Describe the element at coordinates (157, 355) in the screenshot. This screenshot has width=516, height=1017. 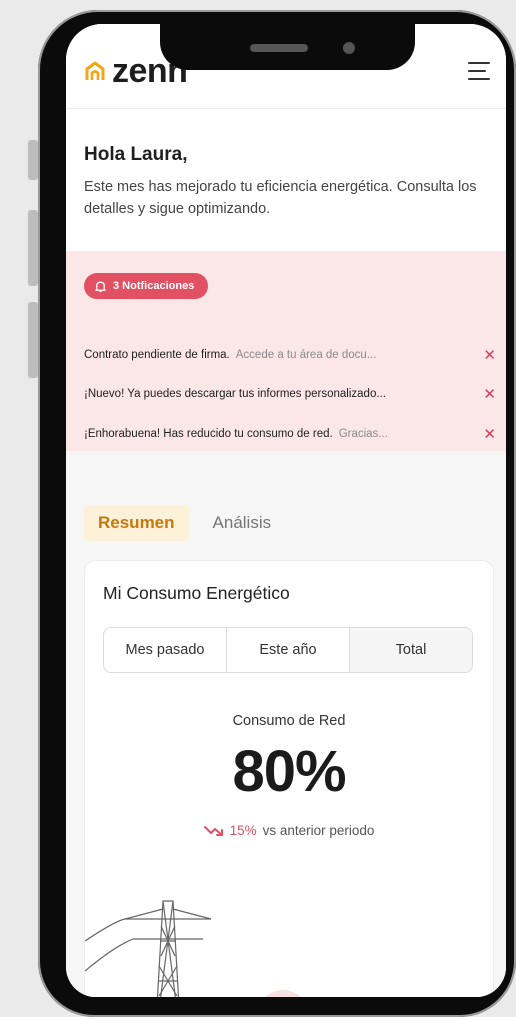
I see `notification-title: Contrato pendiente de firma.` at that location.